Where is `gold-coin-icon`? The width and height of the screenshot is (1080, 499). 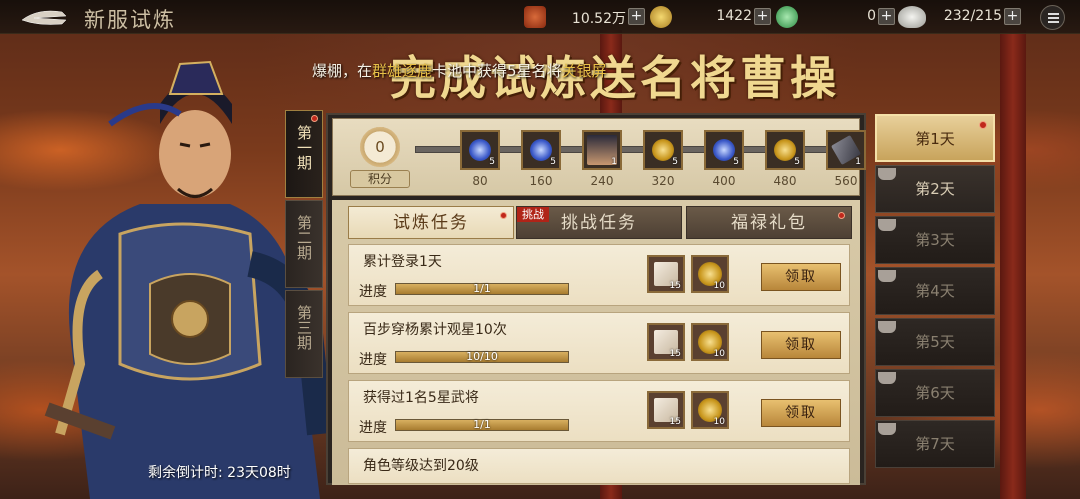 gold-coin-icon is located at coordinates (663, 150).